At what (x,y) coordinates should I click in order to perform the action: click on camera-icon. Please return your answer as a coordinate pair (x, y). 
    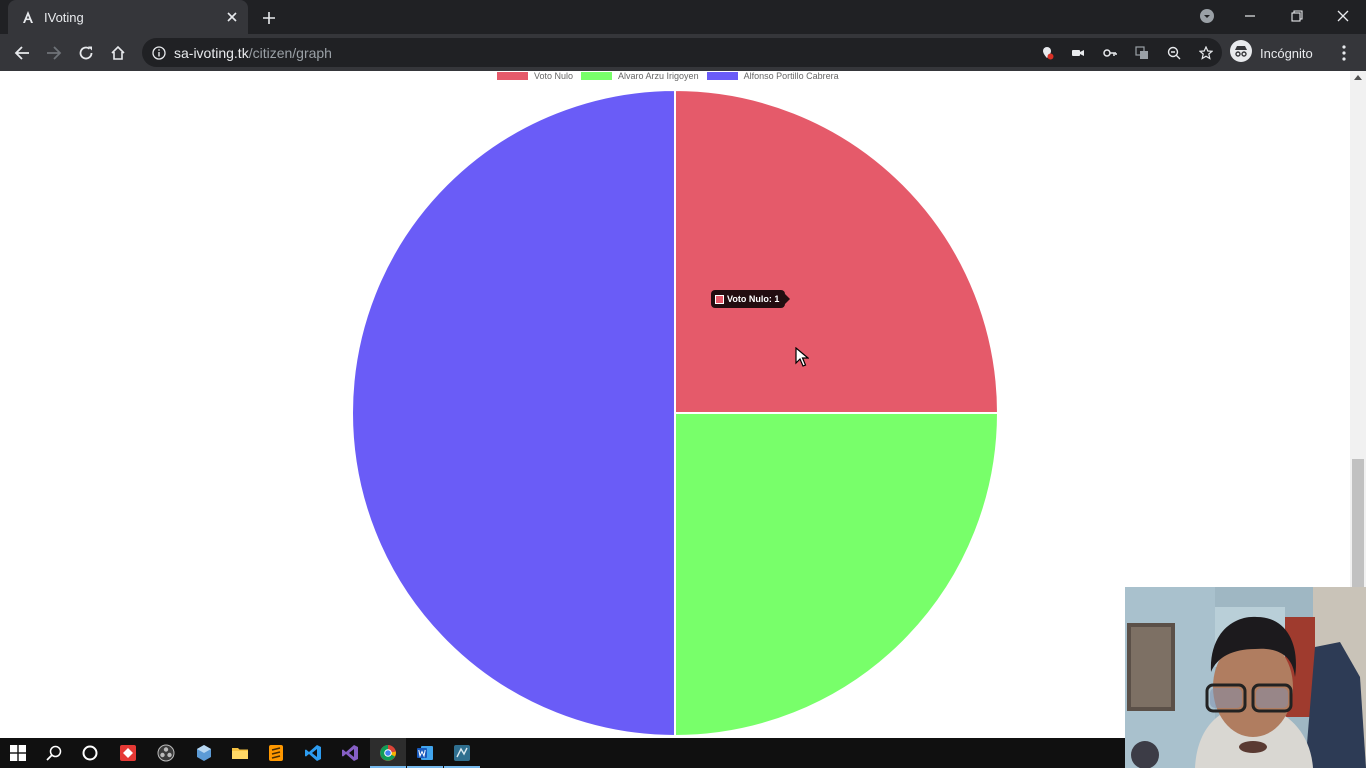
    Looking at the image, I should click on (1078, 53).